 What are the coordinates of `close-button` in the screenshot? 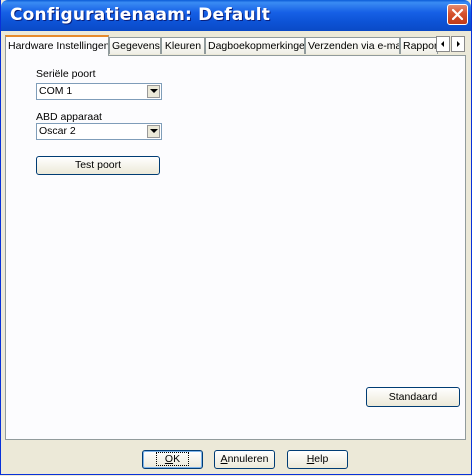 It's located at (457, 14).